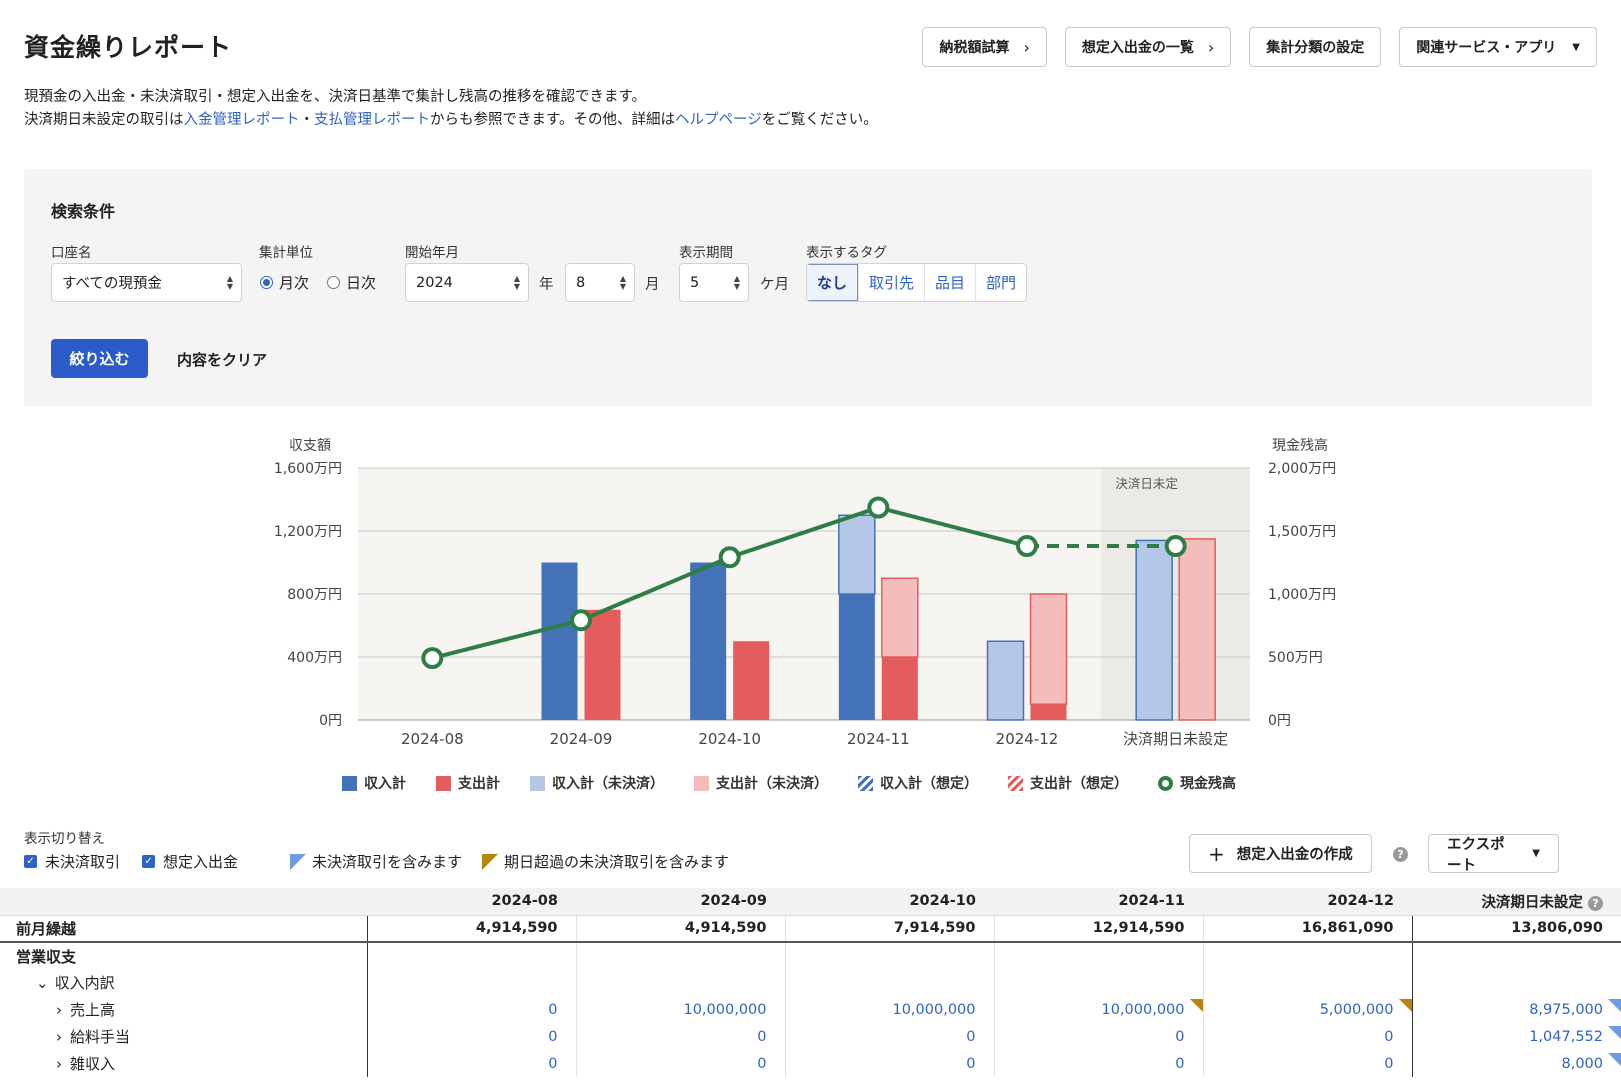  What do you see at coordinates (432, 739) in the screenshot?
I see `x-tick-label: 2024-08` at bounding box center [432, 739].